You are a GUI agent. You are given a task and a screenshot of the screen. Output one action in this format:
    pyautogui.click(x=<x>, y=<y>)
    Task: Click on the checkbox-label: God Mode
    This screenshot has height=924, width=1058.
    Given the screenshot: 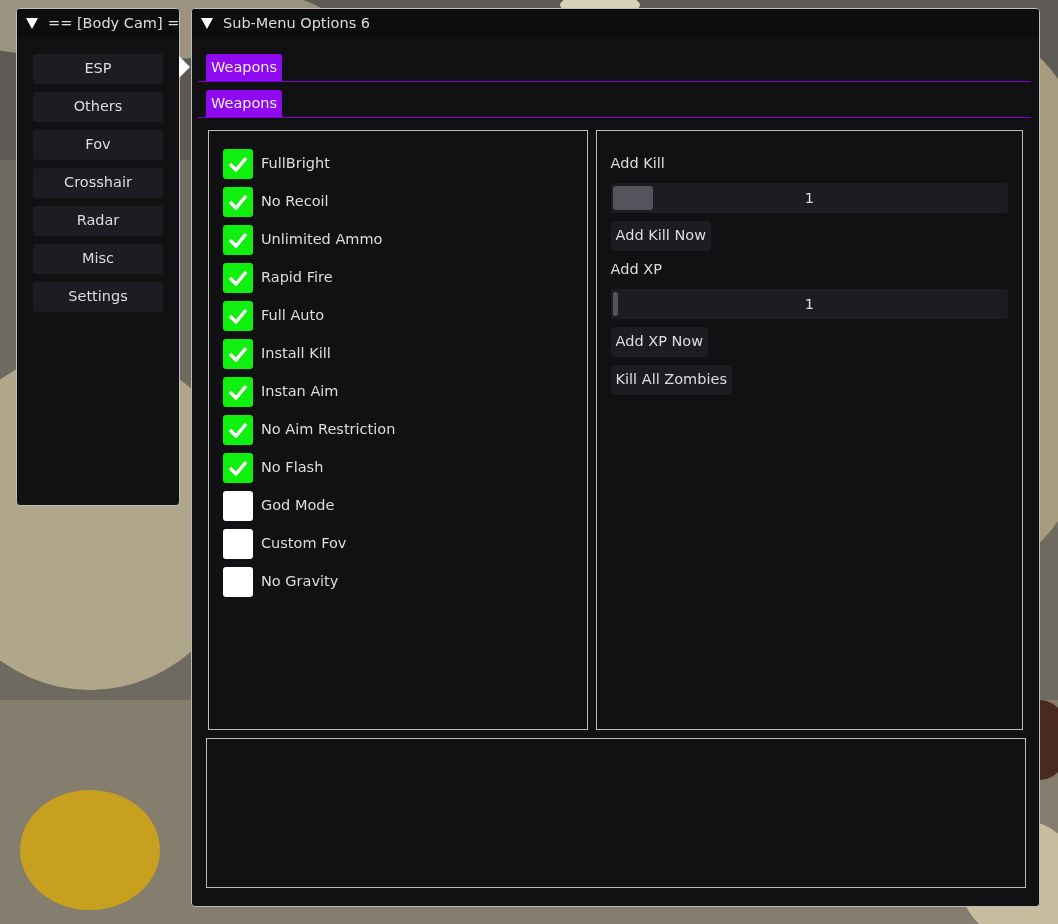 What is the action you would take?
    pyautogui.click(x=298, y=506)
    